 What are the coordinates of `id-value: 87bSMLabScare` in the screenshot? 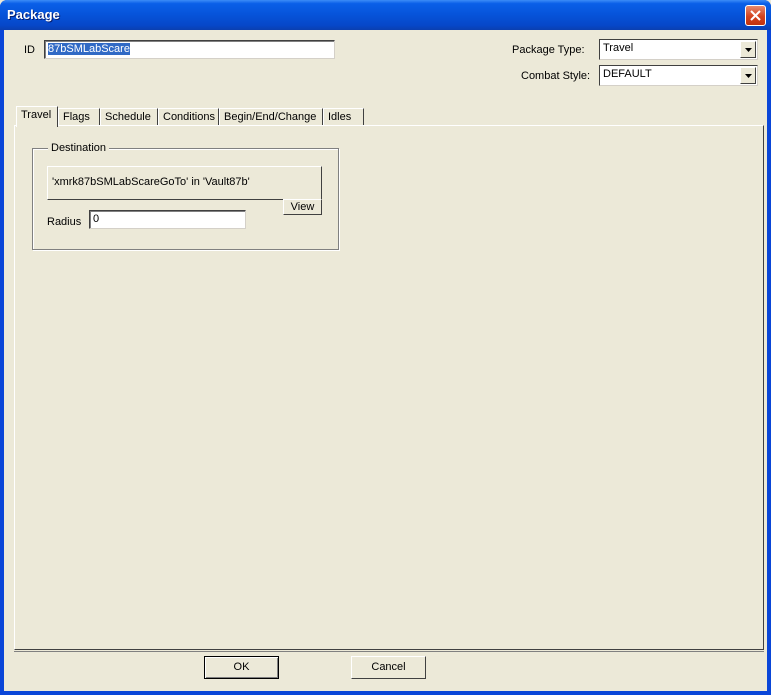 It's located at (89, 49).